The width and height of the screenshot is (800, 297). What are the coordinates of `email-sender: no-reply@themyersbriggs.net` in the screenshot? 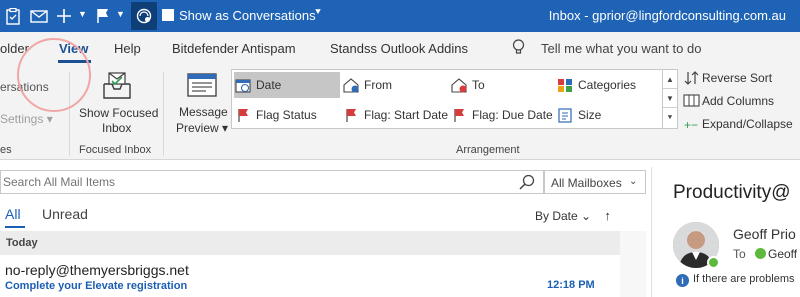 It's located at (97, 270).